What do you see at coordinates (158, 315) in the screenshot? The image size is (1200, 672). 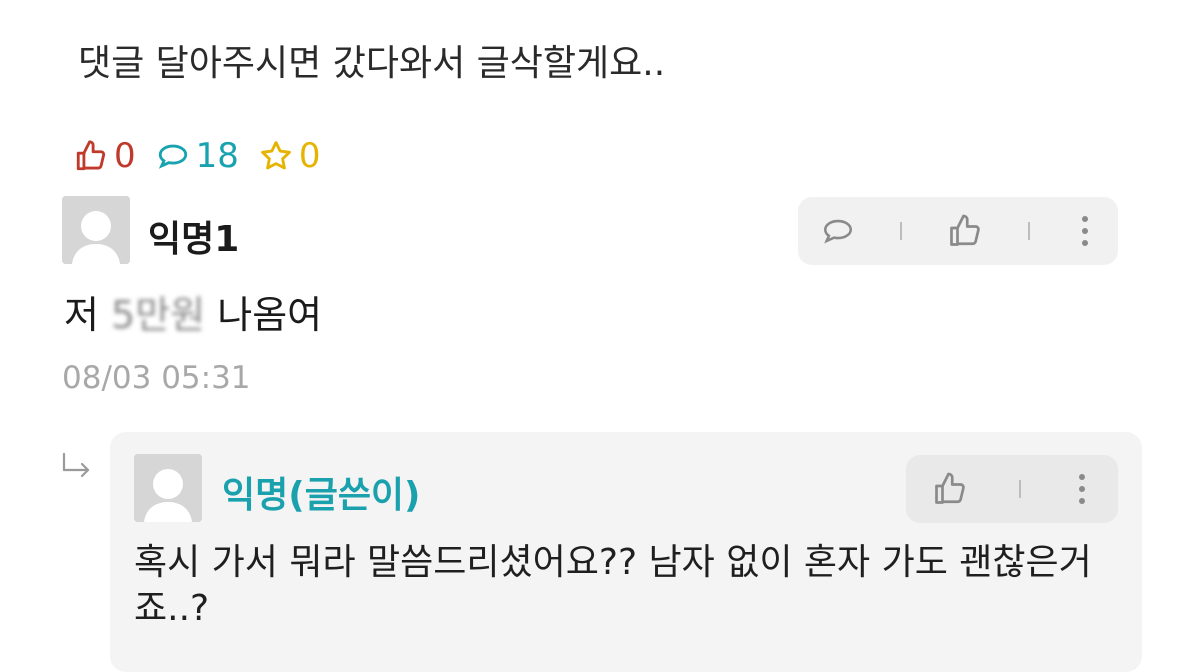 I see `blurred-amount: 5만원` at bounding box center [158, 315].